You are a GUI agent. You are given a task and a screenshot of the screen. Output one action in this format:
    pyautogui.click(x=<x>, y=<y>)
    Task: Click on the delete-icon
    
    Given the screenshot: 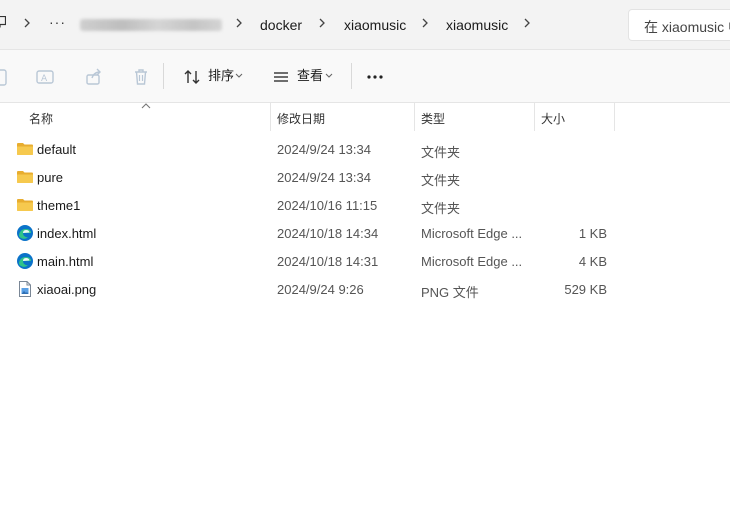 What is the action you would take?
    pyautogui.click(x=141, y=77)
    